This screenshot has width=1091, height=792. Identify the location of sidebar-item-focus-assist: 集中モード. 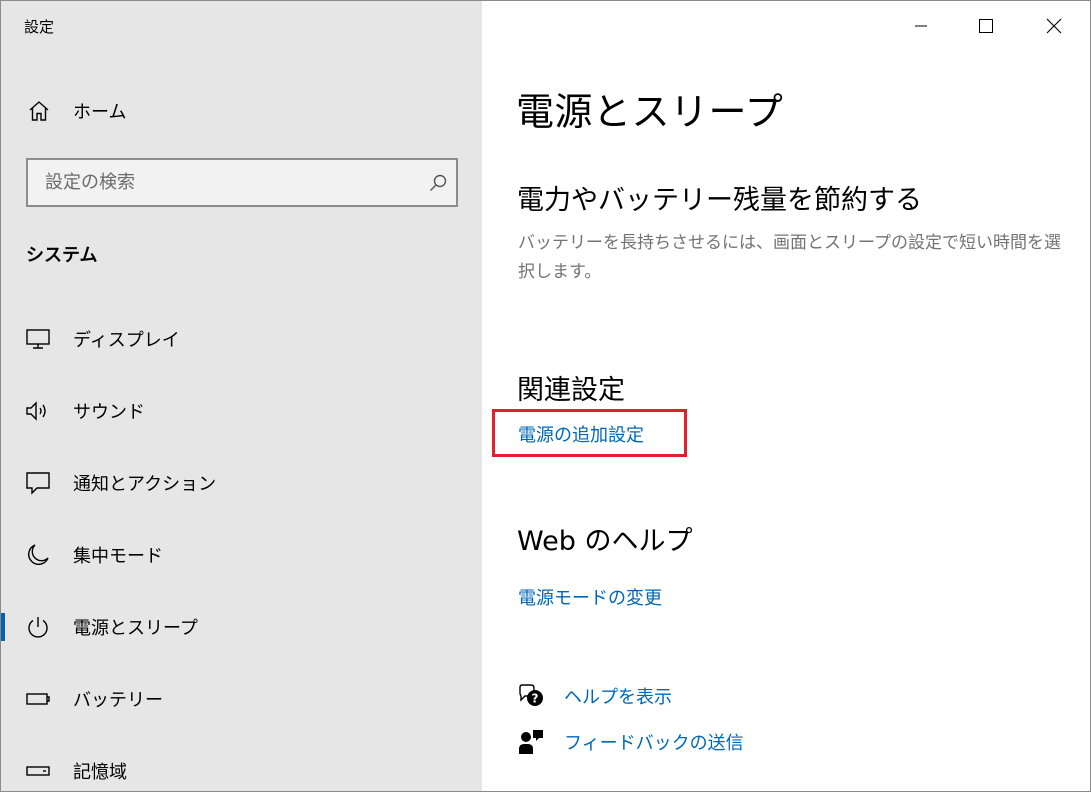
(241, 555).